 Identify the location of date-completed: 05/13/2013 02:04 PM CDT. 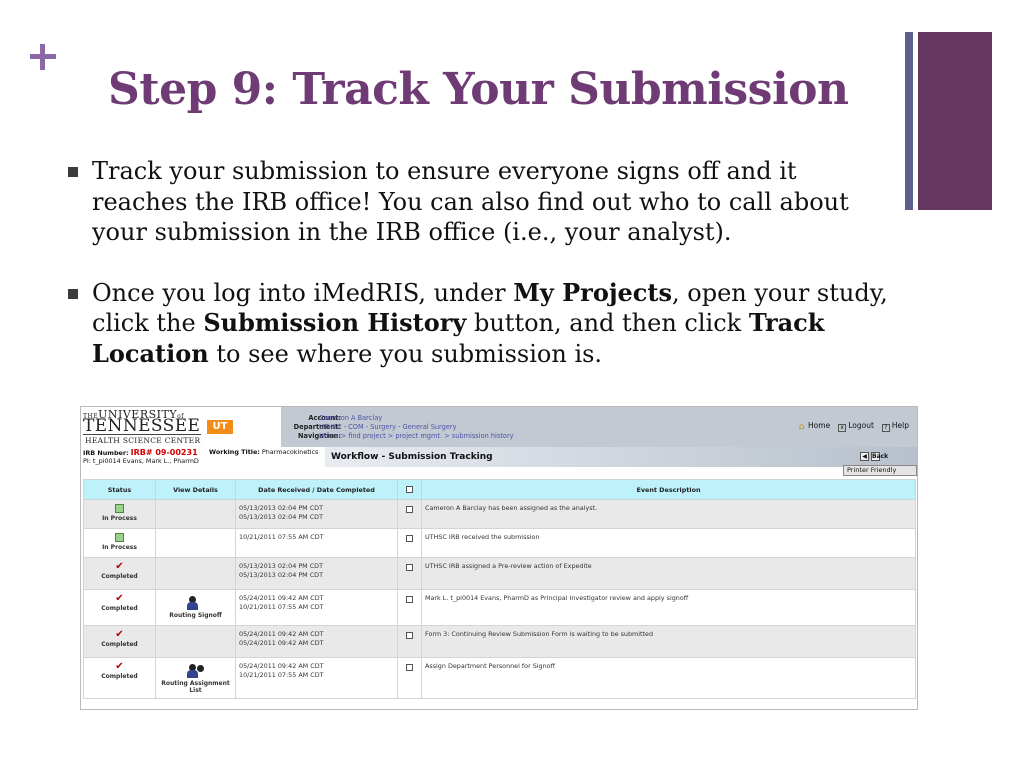
(281, 516).